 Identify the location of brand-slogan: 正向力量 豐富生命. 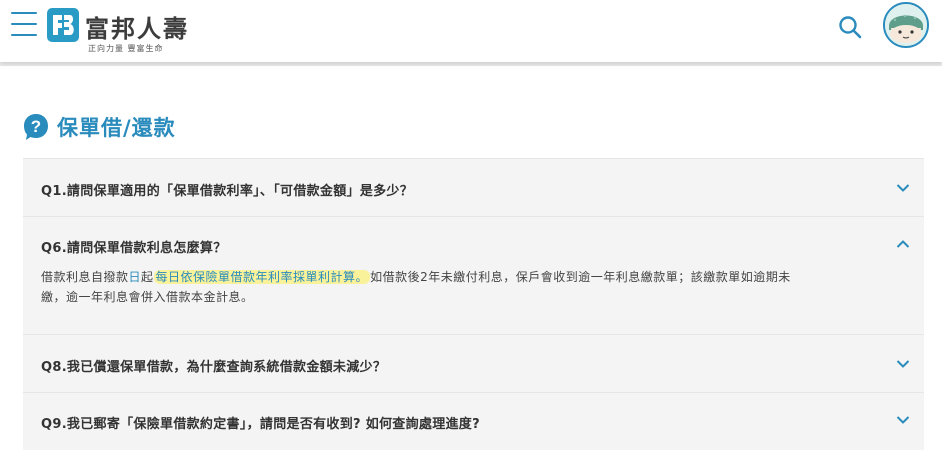
(126, 48).